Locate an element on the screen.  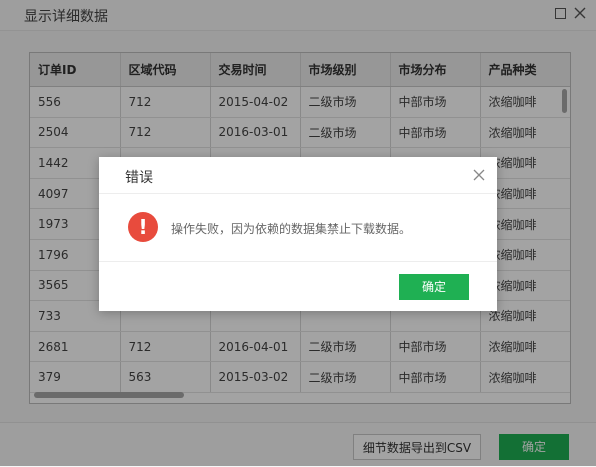
error-icon: ! is located at coordinates (143, 227).